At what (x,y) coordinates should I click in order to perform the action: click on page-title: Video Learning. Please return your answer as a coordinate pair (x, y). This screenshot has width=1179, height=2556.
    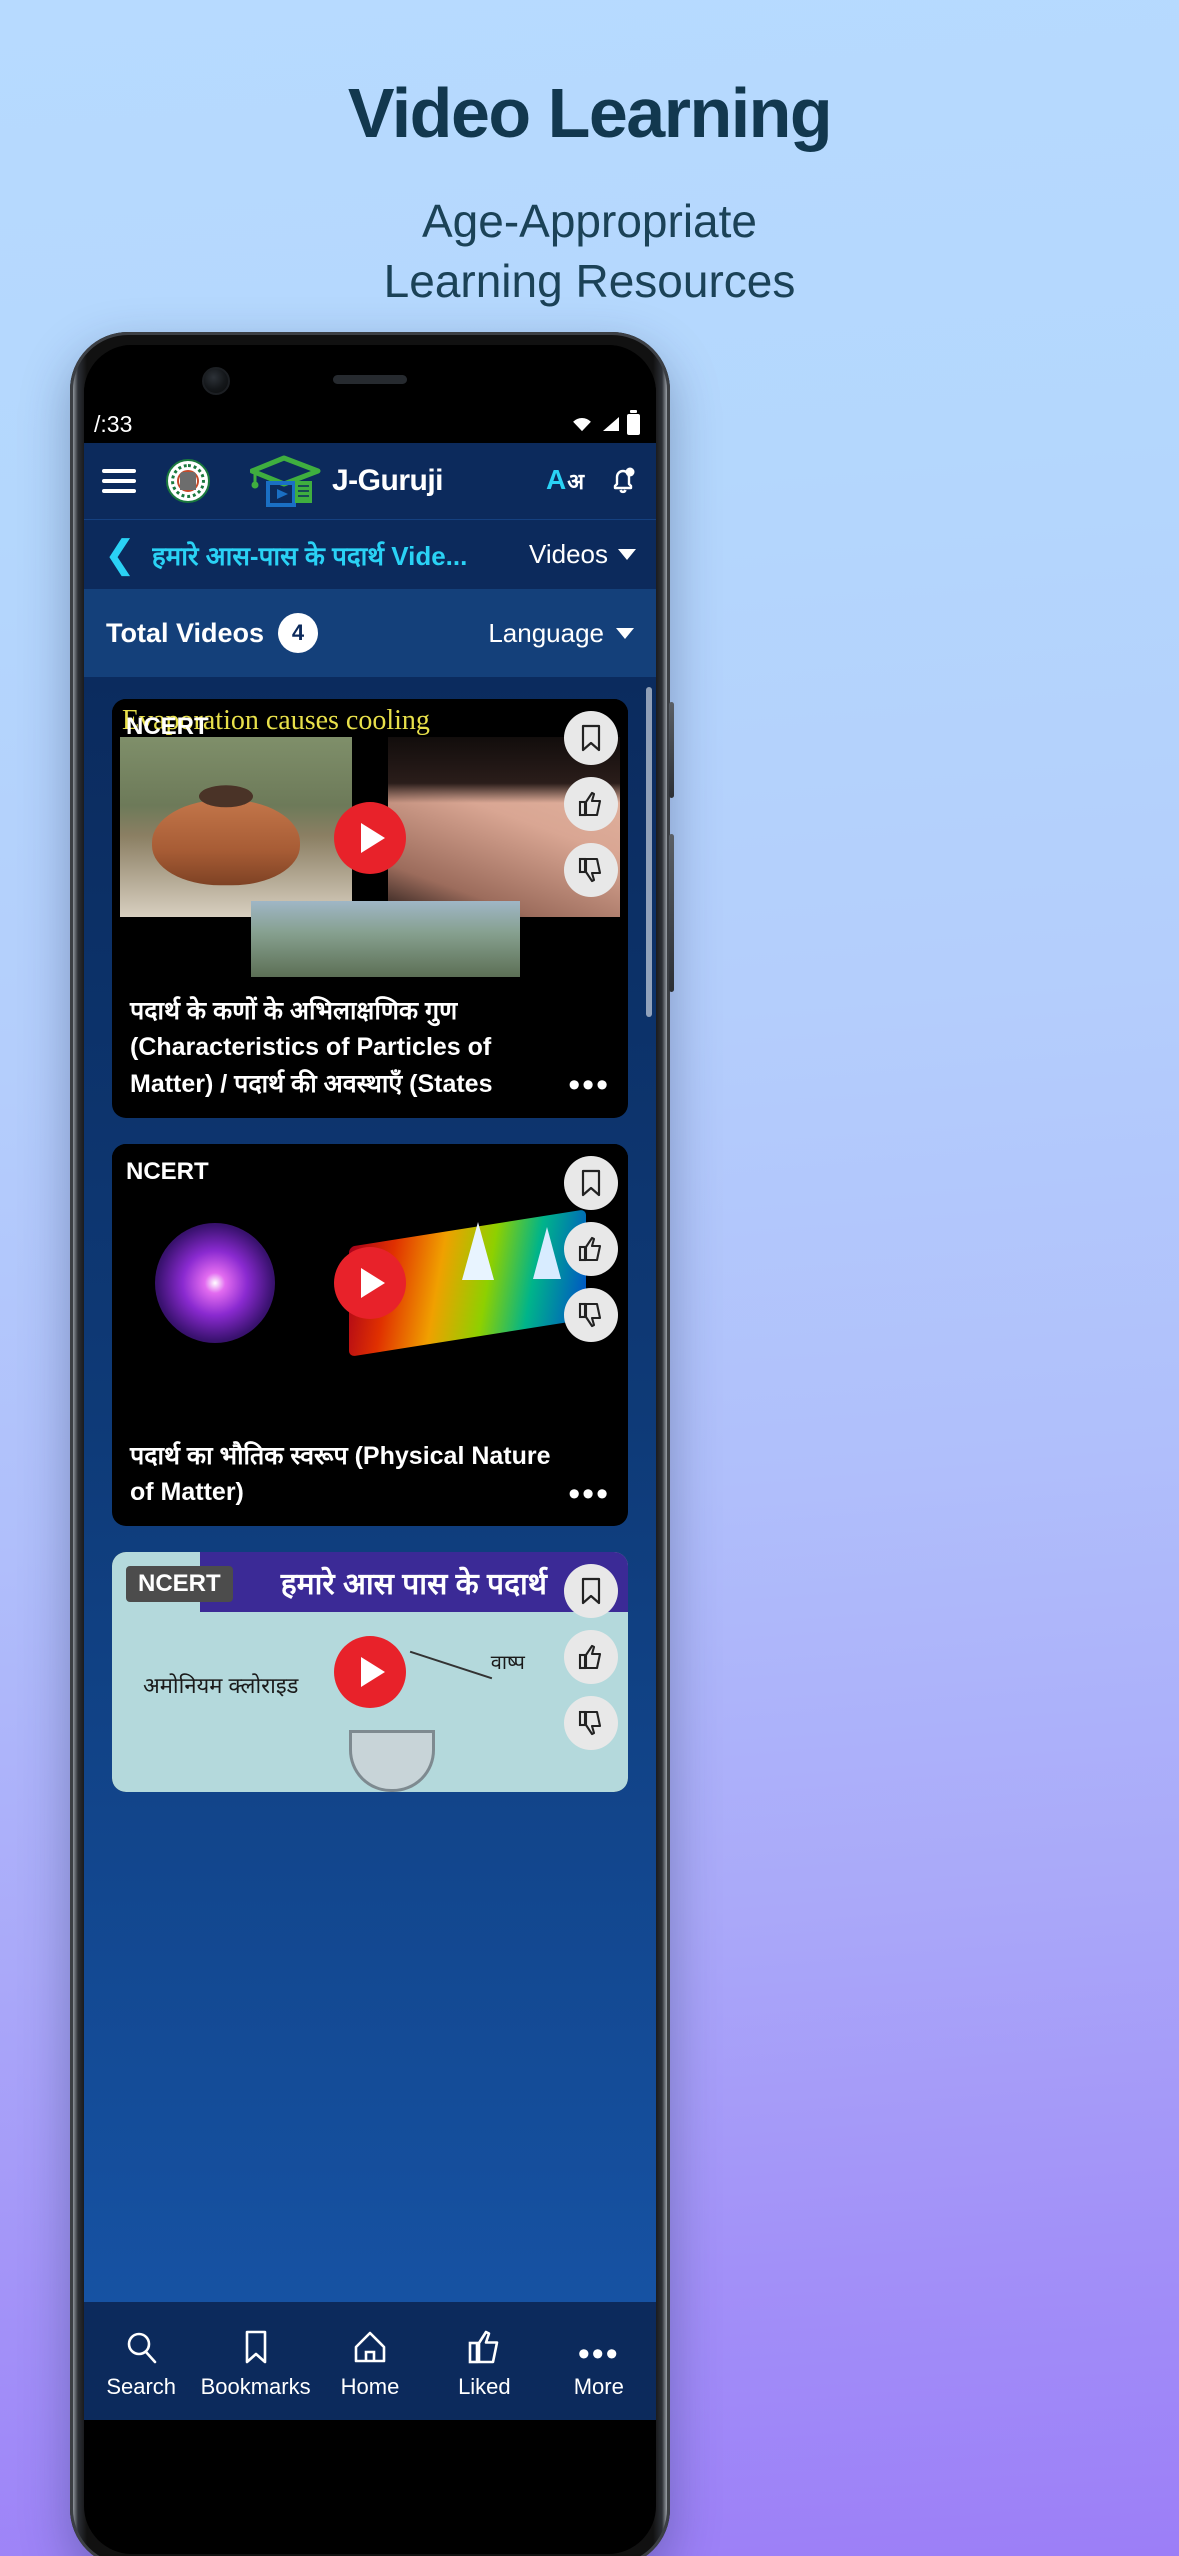
    Looking at the image, I should click on (590, 113).